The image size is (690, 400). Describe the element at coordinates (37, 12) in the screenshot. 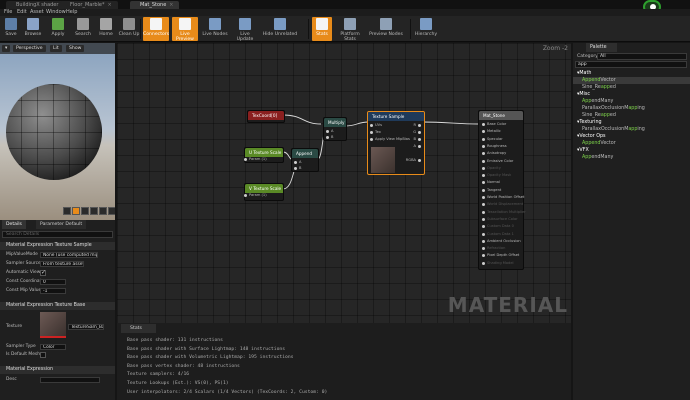

I see `menu-asset: Asset` at that location.